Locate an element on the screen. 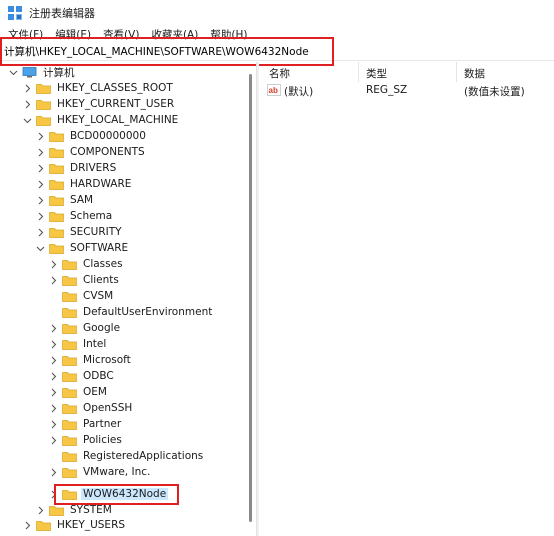 This screenshot has width=554, height=536. tree-item-defaultuserenvironment: DefaultUserEnvironment is located at coordinates (131, 312).